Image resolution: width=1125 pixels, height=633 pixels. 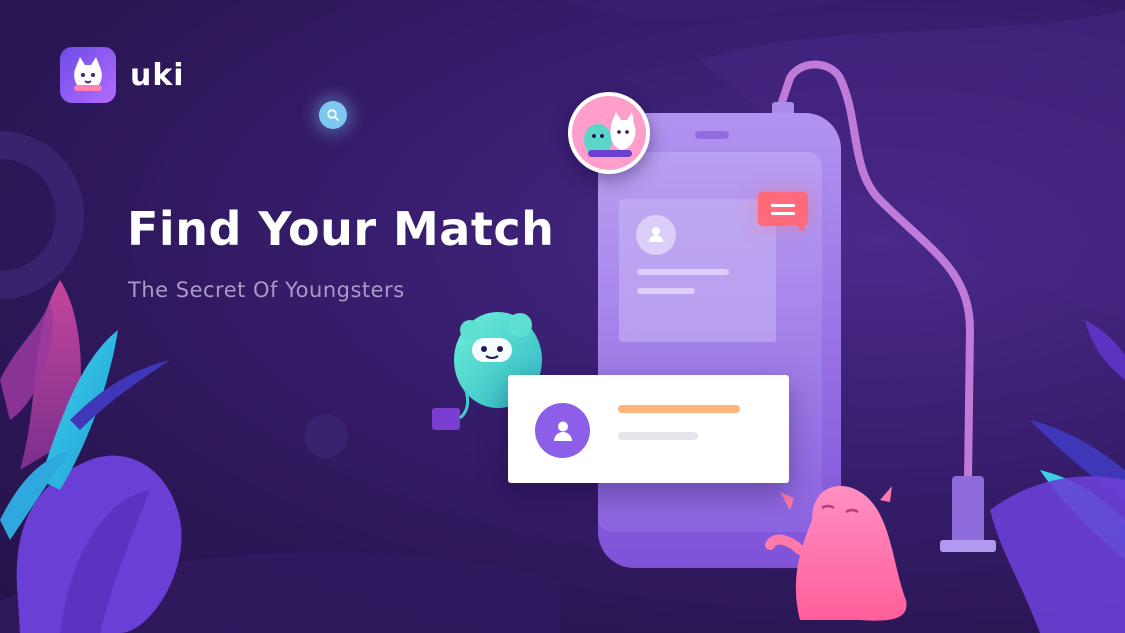 I want to click on match-detail-placeholder, so click(x=658, y=436).